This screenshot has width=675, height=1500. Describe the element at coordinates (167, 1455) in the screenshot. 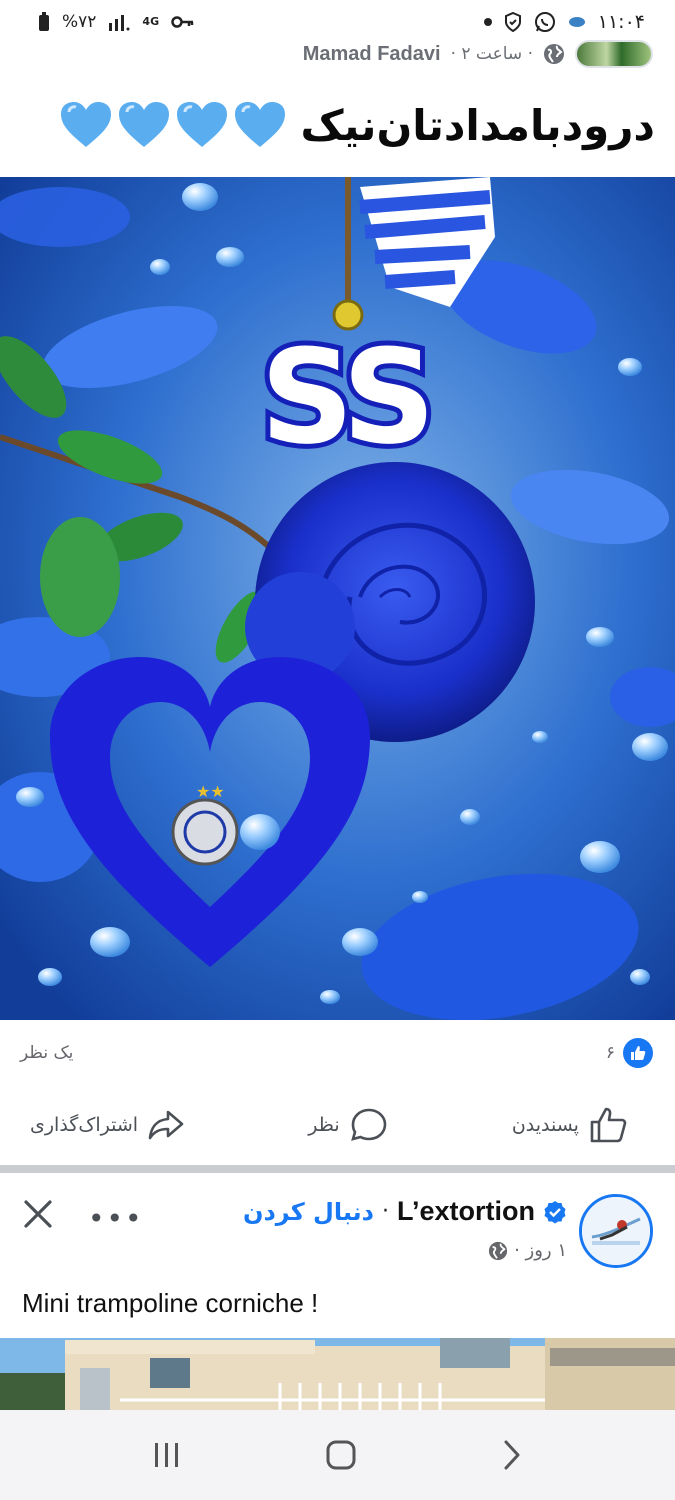

I see `recent-apps-icon` at that location.